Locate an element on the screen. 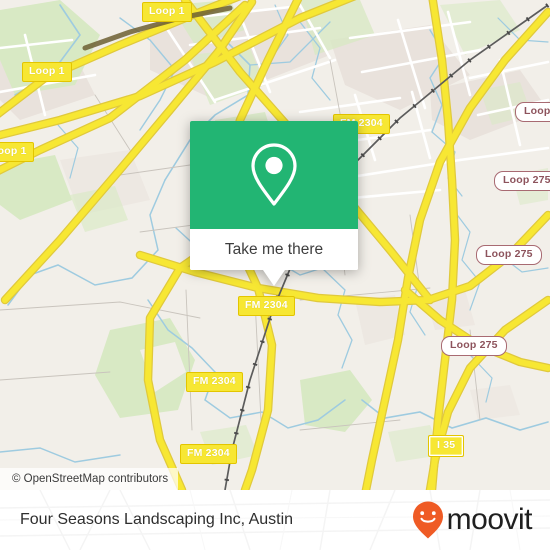 The height and width of the screenshot is (550, 550). road-label-loop1-left: Loop 1 is located at coordinates (47, 72).